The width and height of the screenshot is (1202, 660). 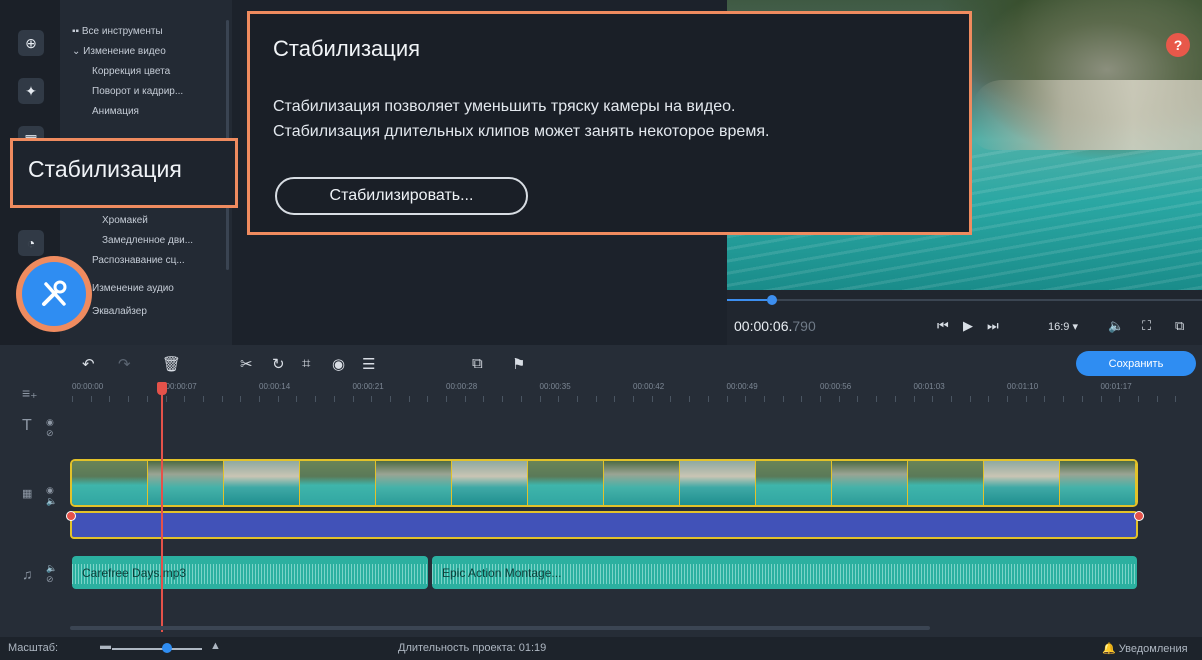 I want to click on marker-flag-icon: ⚑, so click(x=518, y=364).